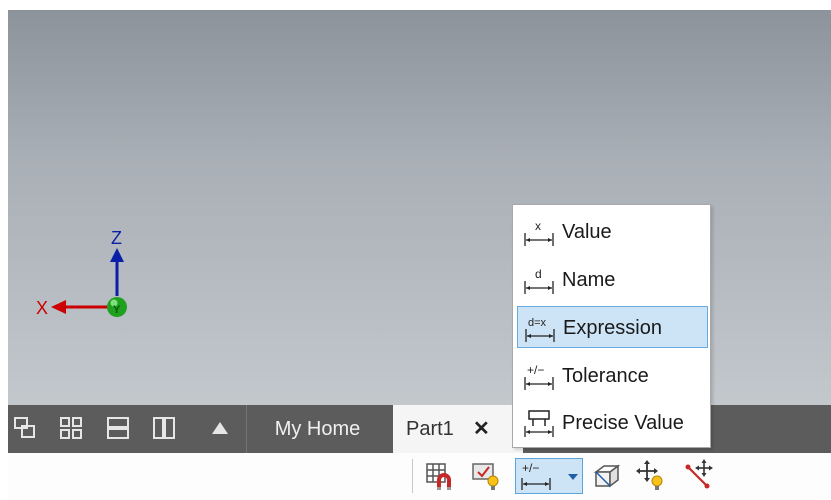 This screenshot has width=831, height=500. Describe the element at coordinates (440, 476) in the screenshot. I see `snap-grid-magnet-icon` at that location.